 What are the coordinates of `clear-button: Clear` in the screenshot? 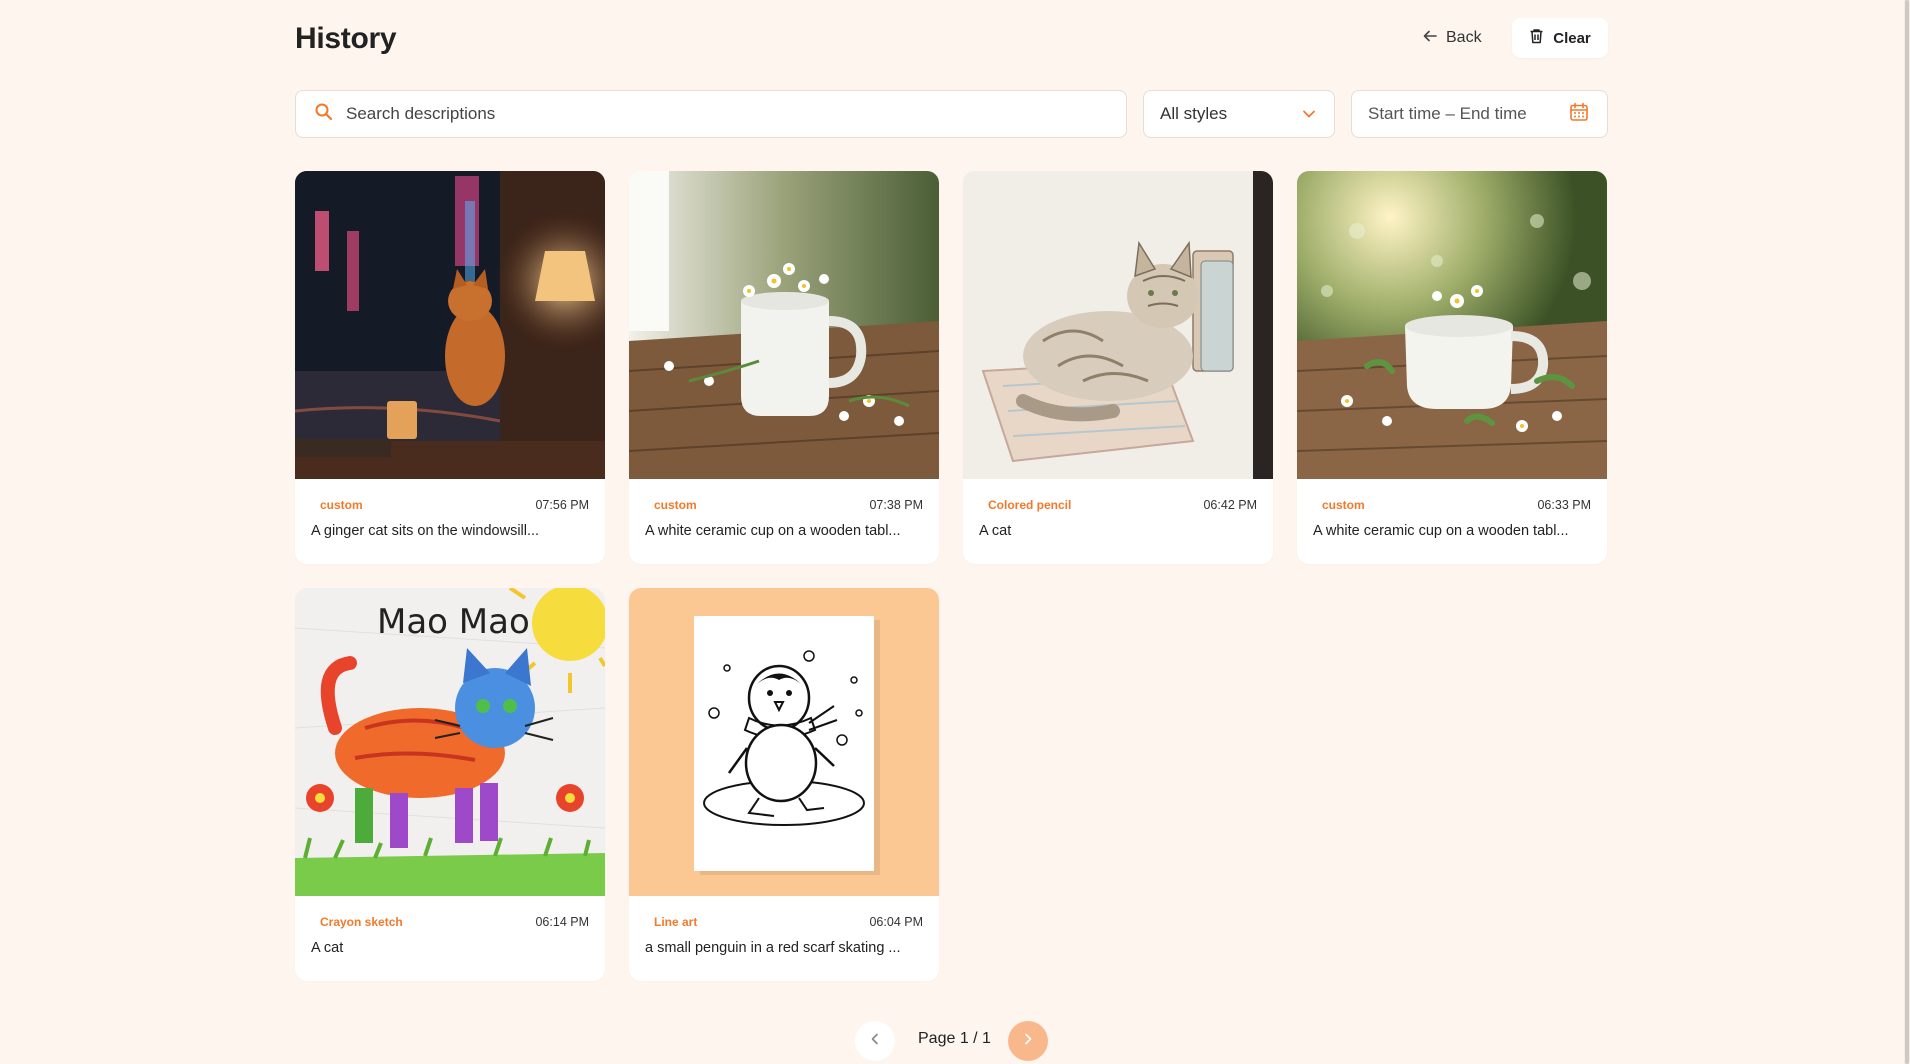 It's located at (1560, 38).